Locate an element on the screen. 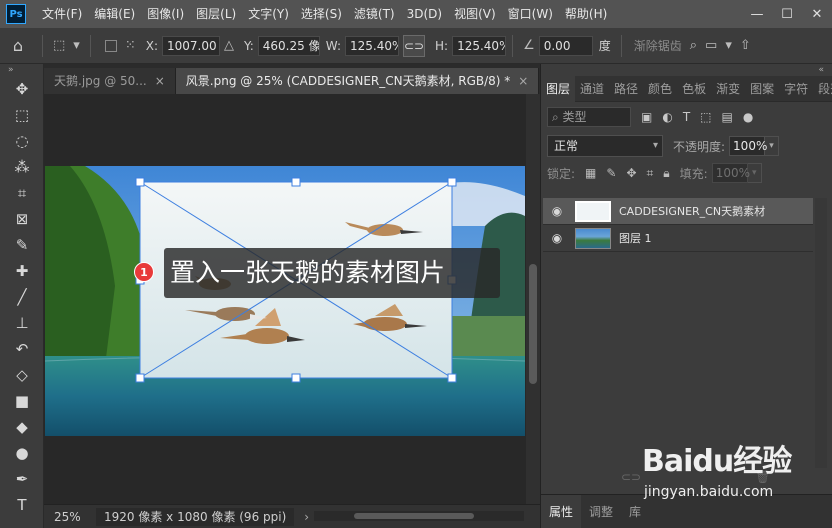  eyedropper-tool-icon: ✎ is located at coordinates (22, 245).